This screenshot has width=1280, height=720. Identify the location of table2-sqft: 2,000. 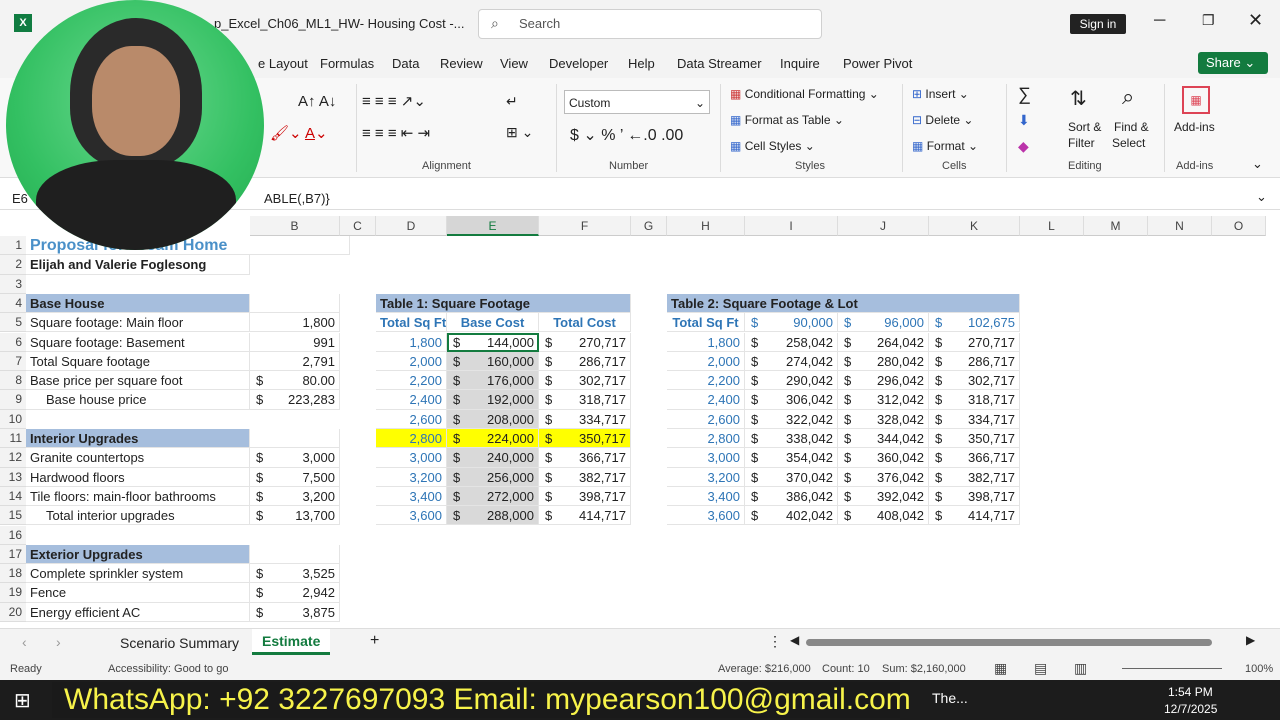
(706, 361).